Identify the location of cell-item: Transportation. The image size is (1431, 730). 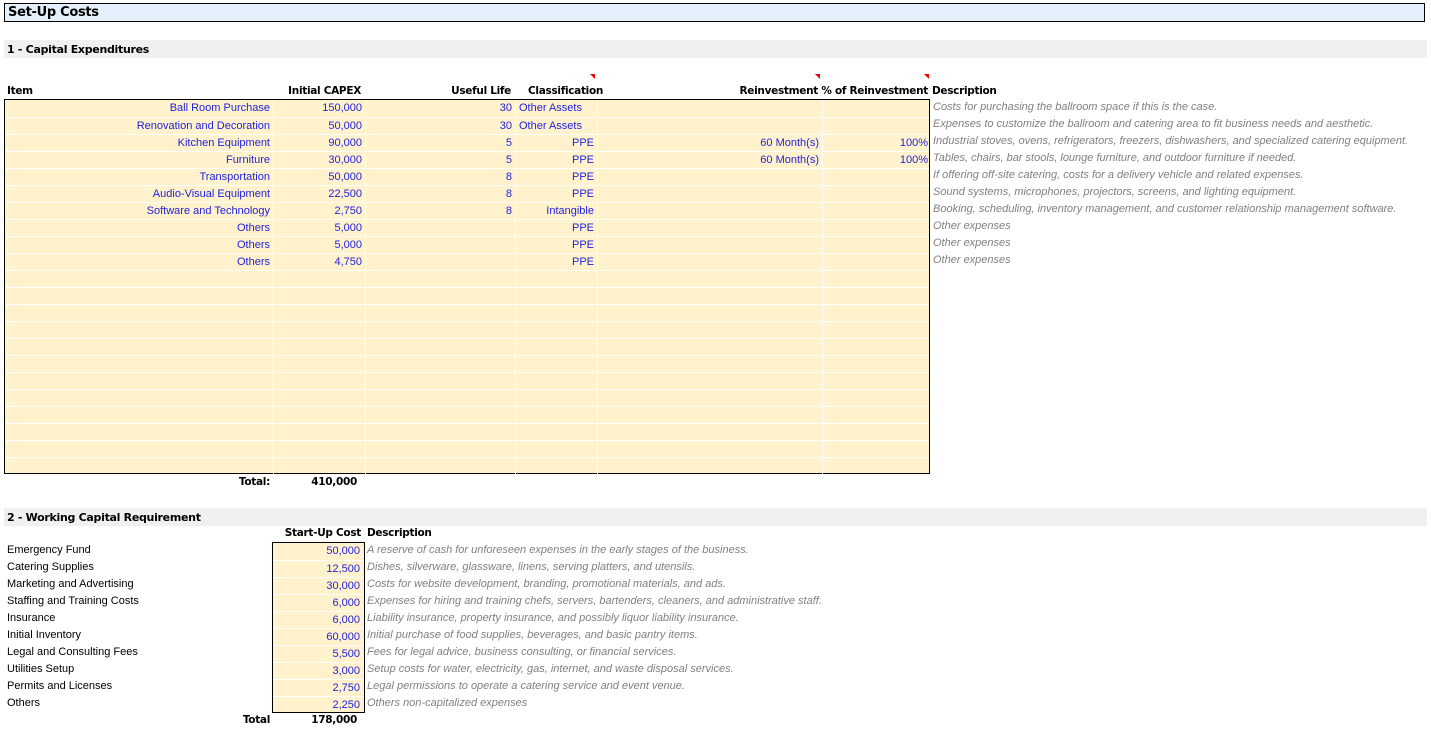
(139, 177).